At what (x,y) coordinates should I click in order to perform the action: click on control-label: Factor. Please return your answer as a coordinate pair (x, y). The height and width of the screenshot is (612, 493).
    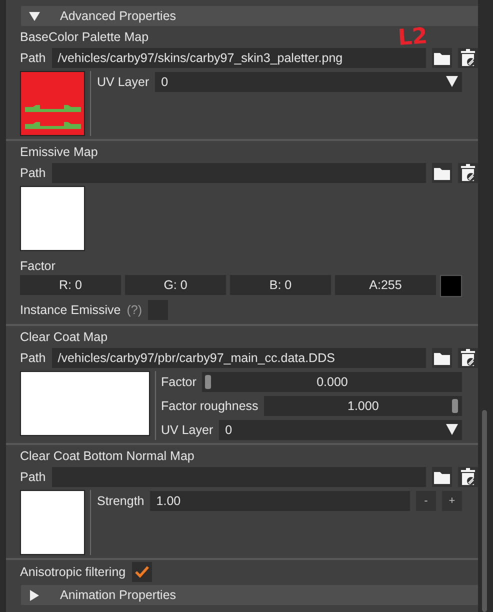
    Looking at the image, I should click on (178, 381).